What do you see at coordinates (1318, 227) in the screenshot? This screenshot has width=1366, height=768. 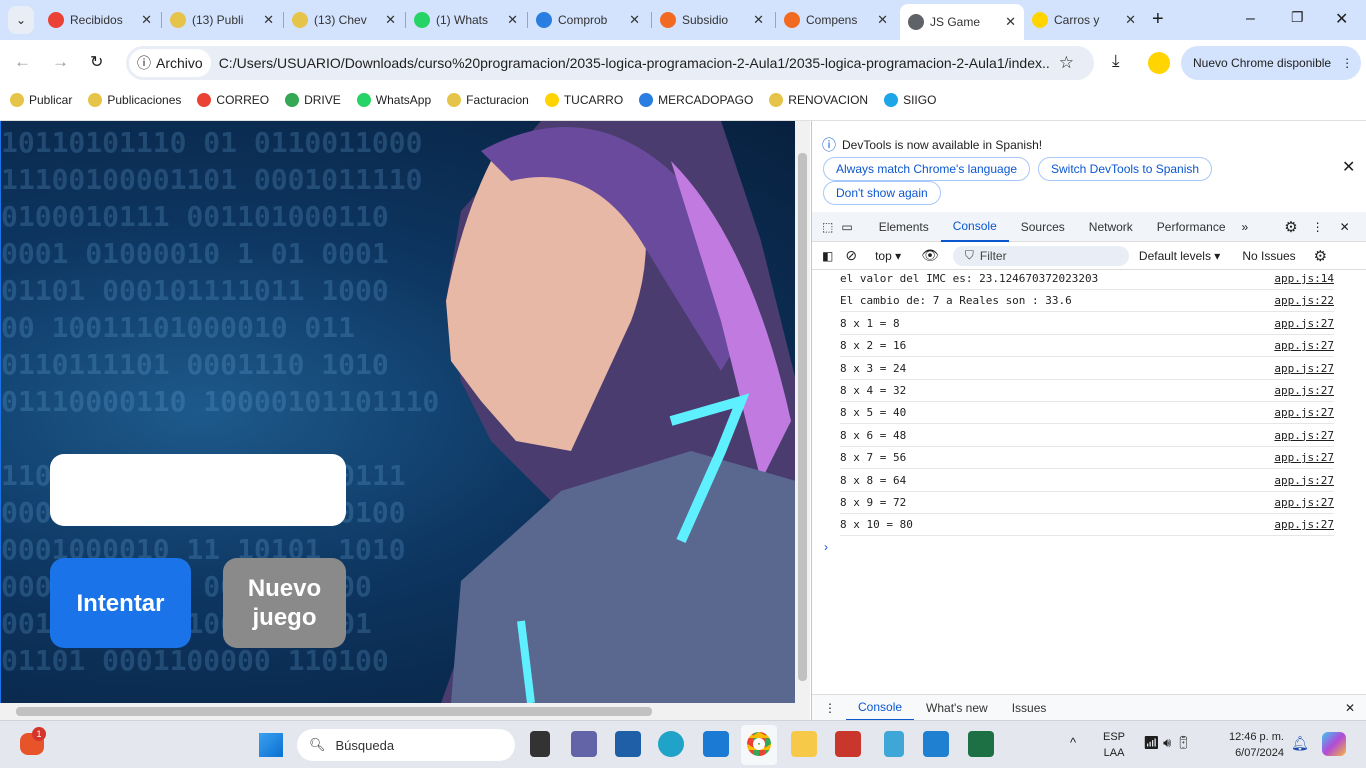 I see `more-options-icon: ⋮` at bounding box center [1318, 227].